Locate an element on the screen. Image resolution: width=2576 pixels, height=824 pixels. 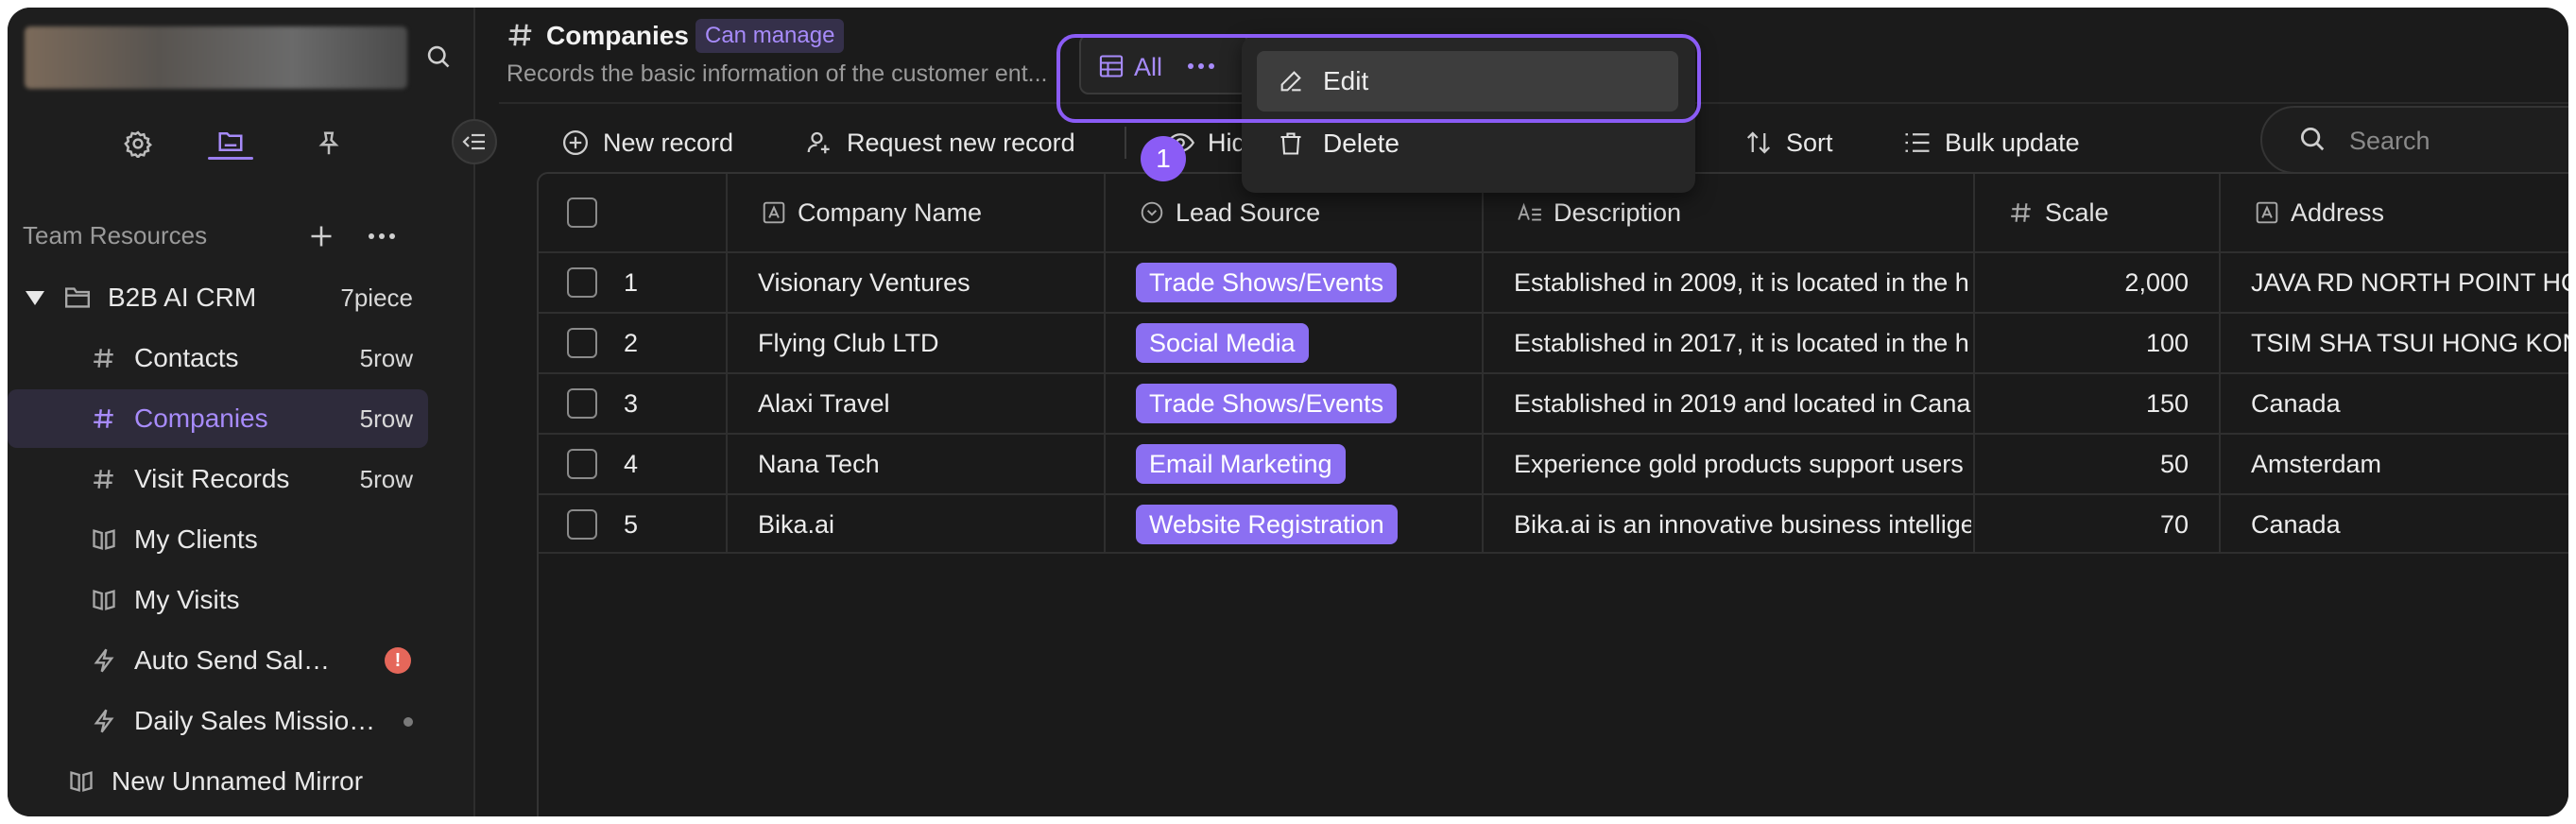
menu-item-delete: Delete is located at coordinates (1467, 143).